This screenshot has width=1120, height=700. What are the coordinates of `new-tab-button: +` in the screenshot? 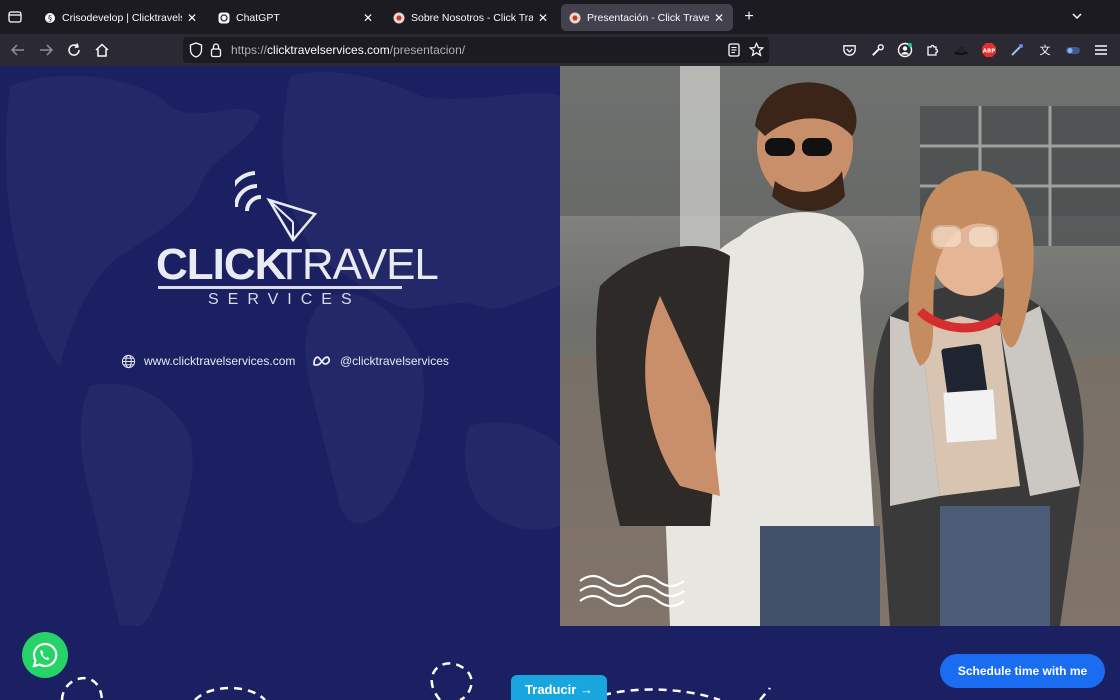 It's located at (749, 17).